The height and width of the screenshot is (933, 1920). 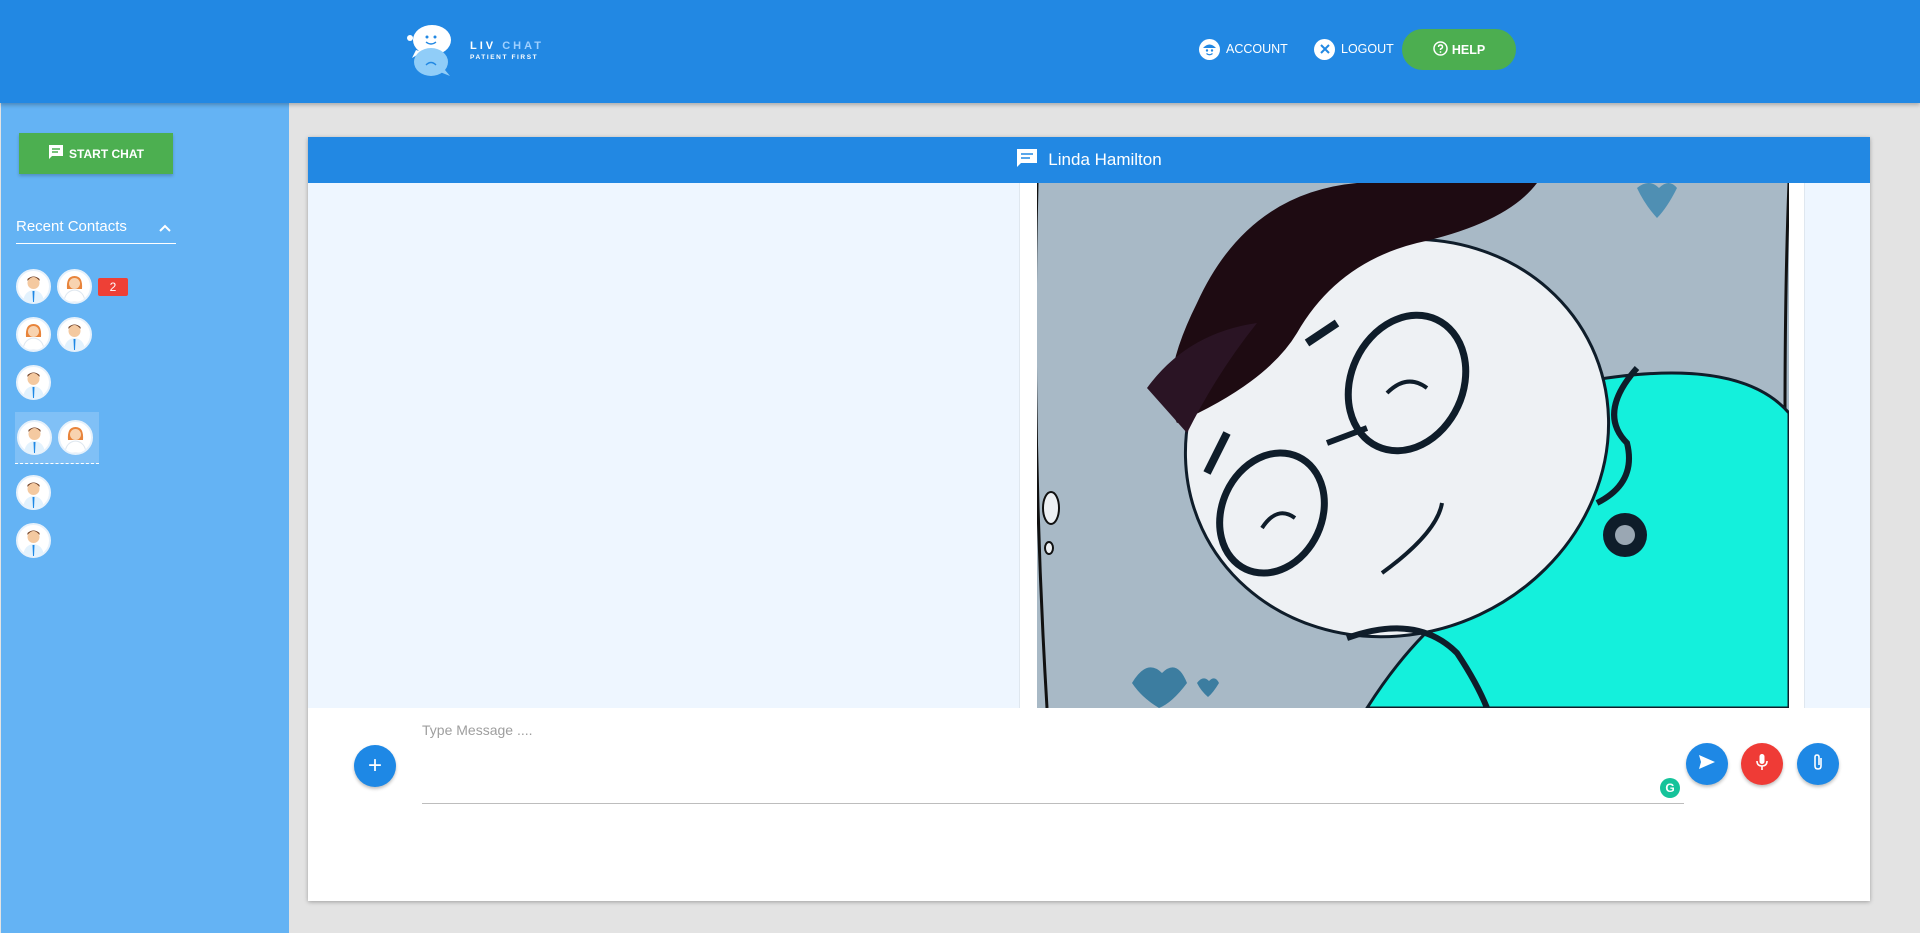 What do you see at coordinates (57, 438) in the screenshot?
I see `contact-group-4-selected` at bounding box center [57, 438].